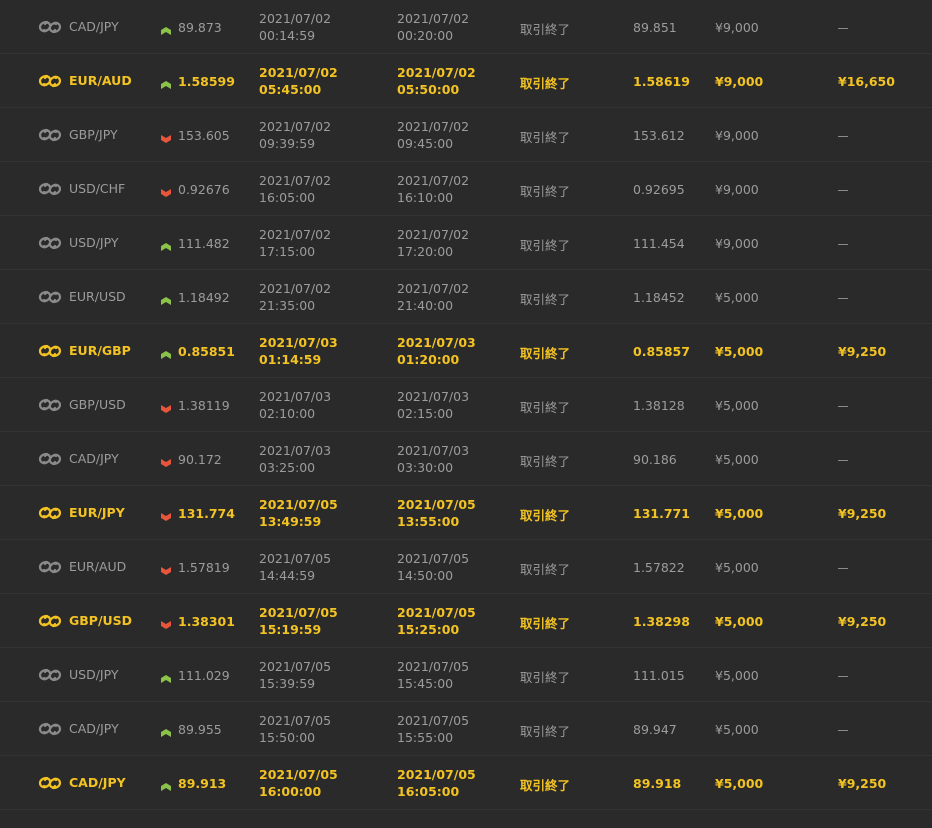 This screenshot has height=828, width=932. I want to click on end-datetime: 2021/07/02 09:45:00, so click(433, 135).